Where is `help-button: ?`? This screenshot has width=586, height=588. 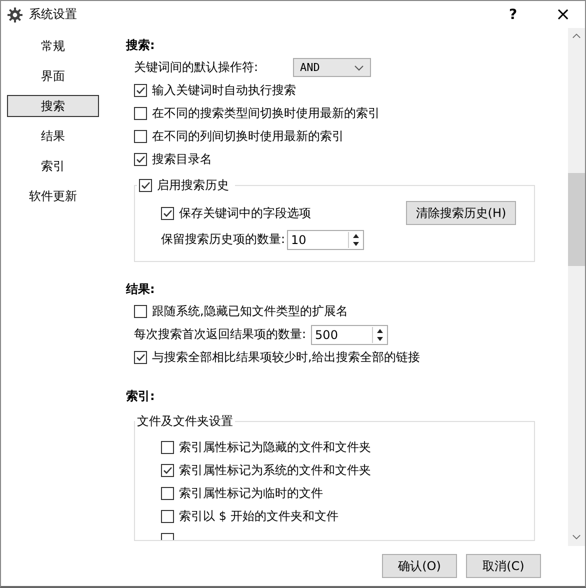 help-button: ? is located at coordinates (513, 14).